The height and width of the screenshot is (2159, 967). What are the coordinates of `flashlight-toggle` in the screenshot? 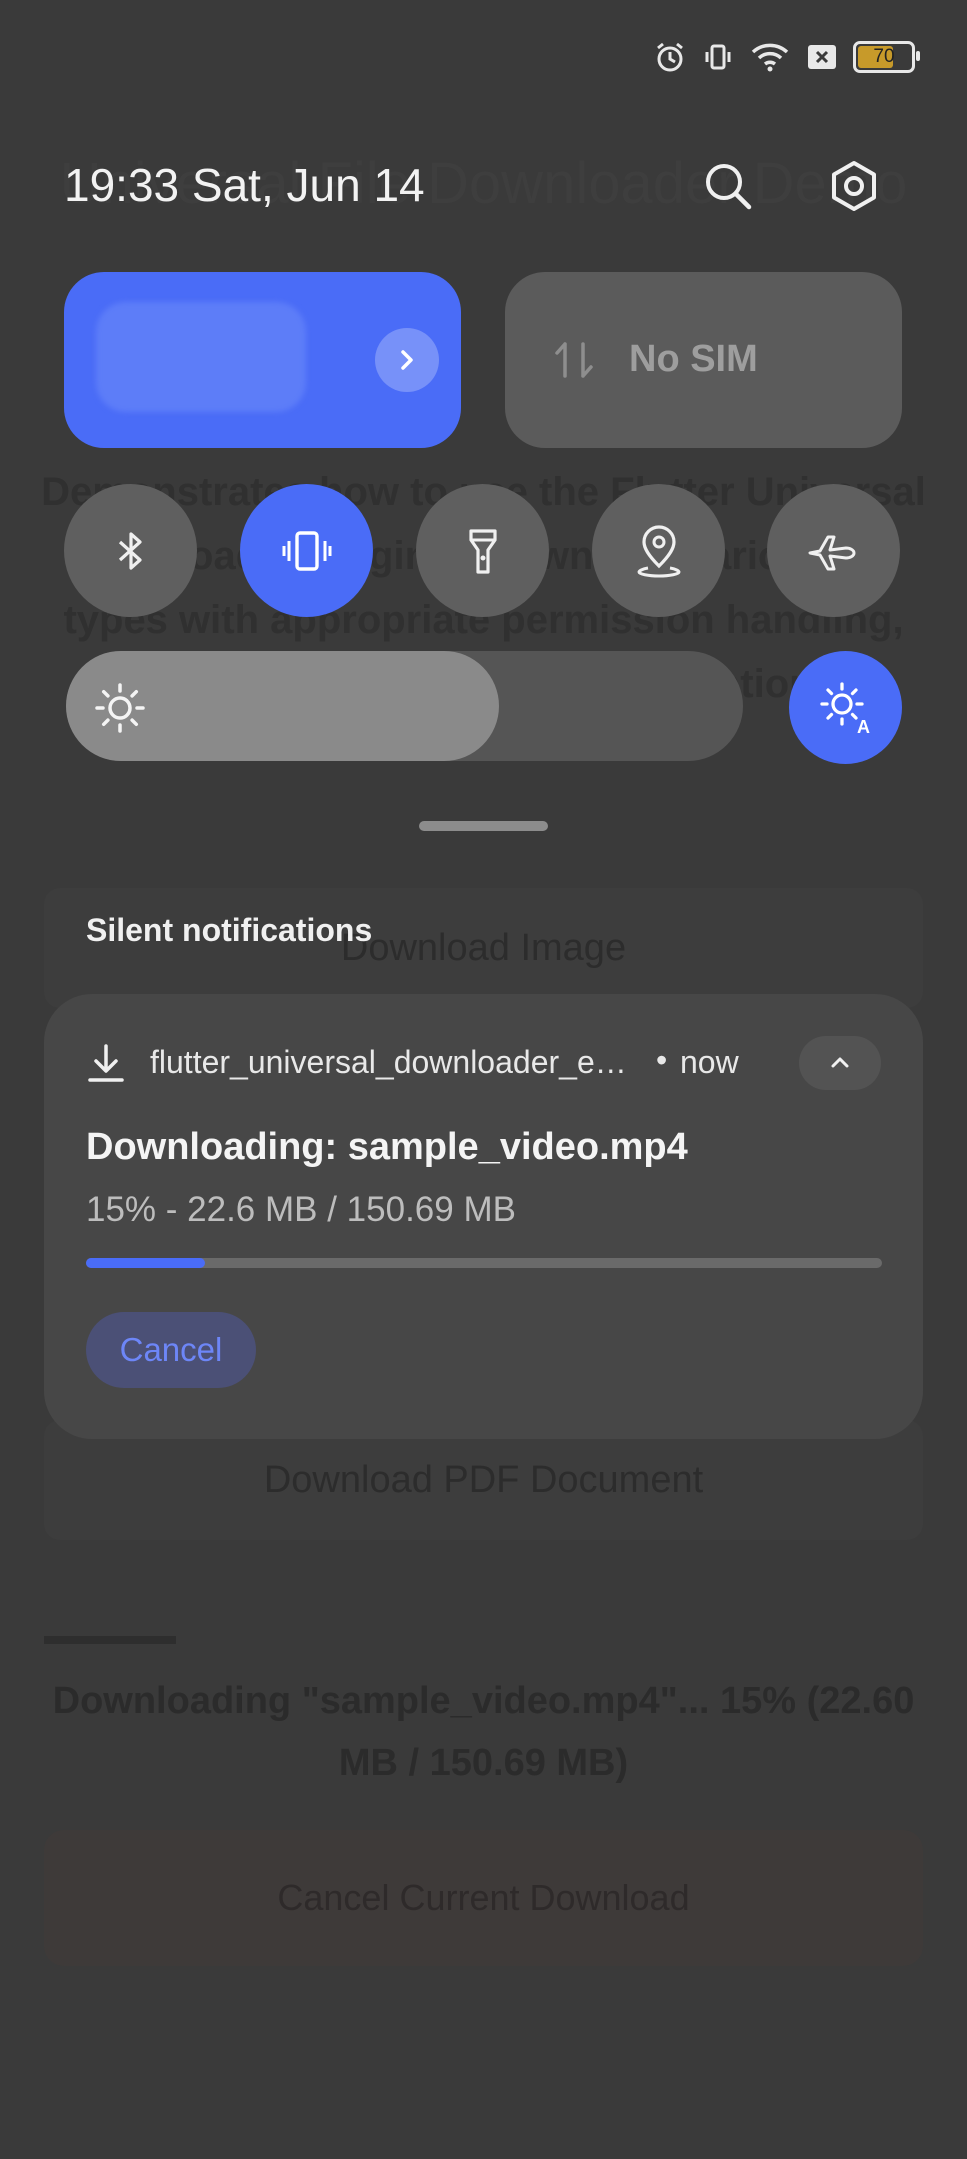 It's located at (482, 550).